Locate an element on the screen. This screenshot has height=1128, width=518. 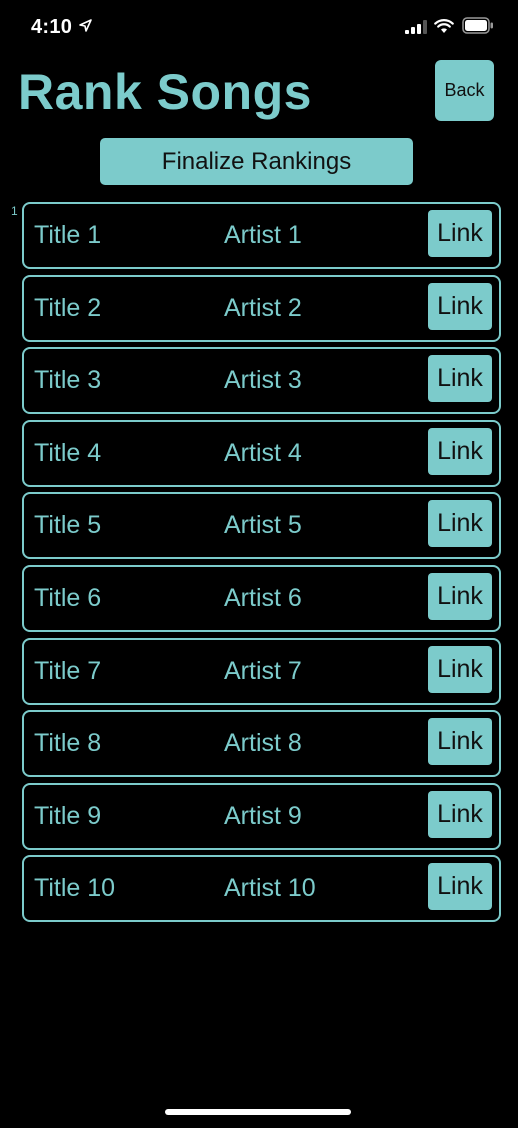
song-artist: Artist 8 is located at coordinates (263, 743).